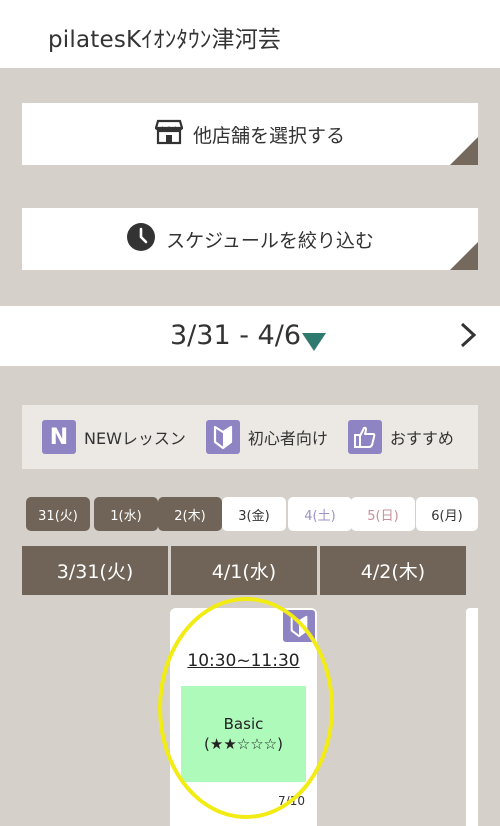  What do you see at coordinates (243, 724) in the screenshot?
I see `lesson-name: Basic` at bounding box center [243, 724].